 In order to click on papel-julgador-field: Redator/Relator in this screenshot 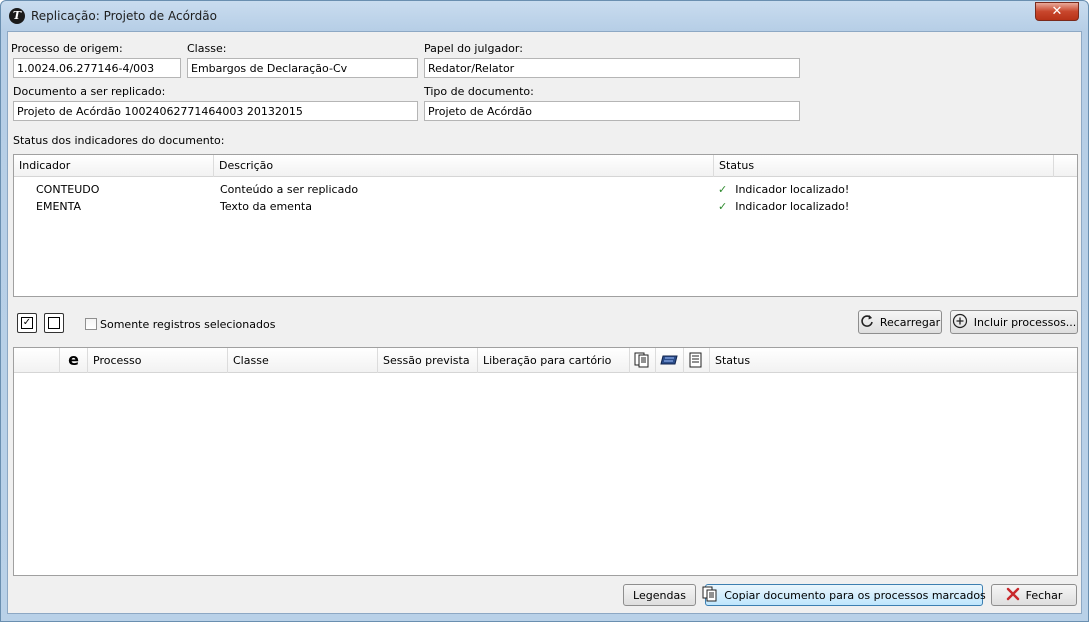, I will do `click(612, 68)`.